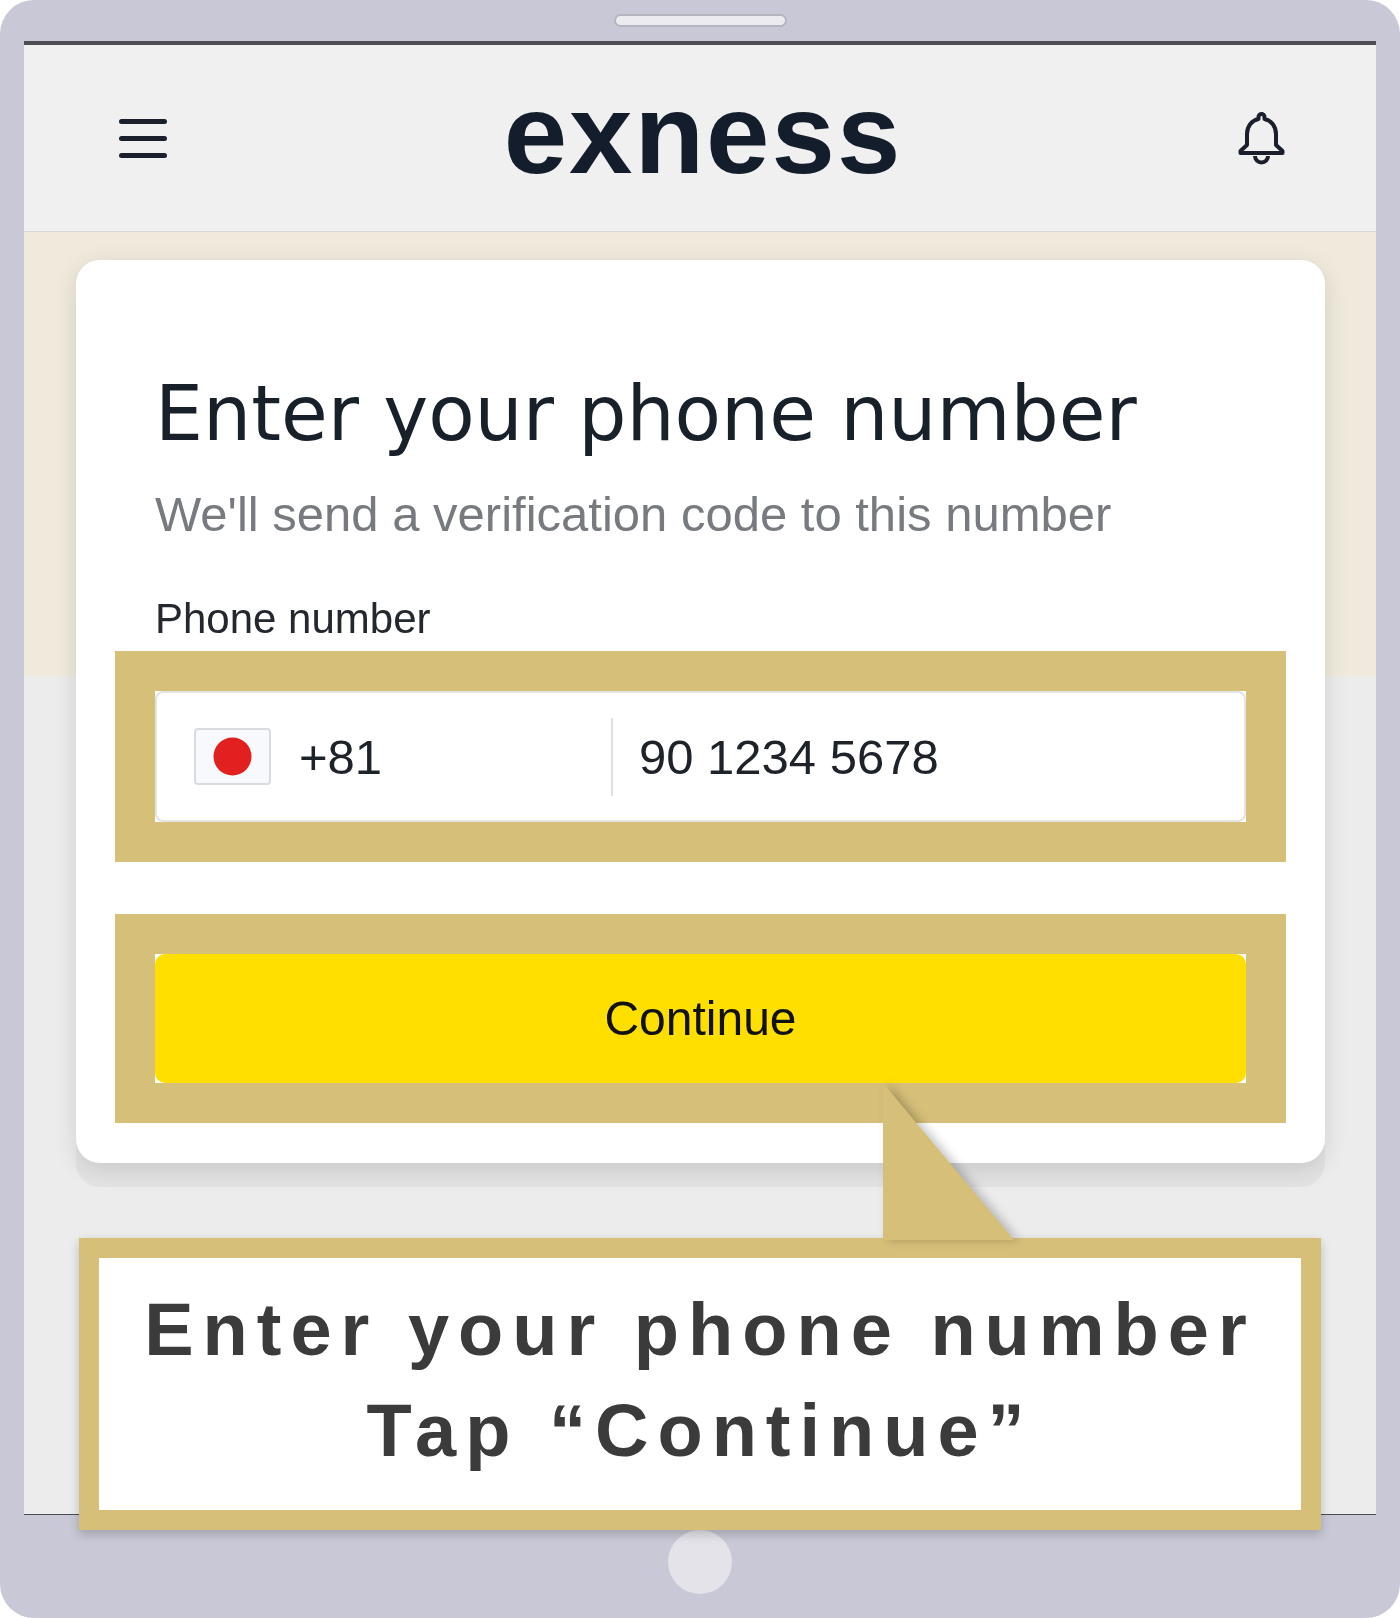 The width and height of the screenshot is (1400, 1618). Describe the element at coordinates (703, 134) in the screenshot. I see `logo: exness` at that location.